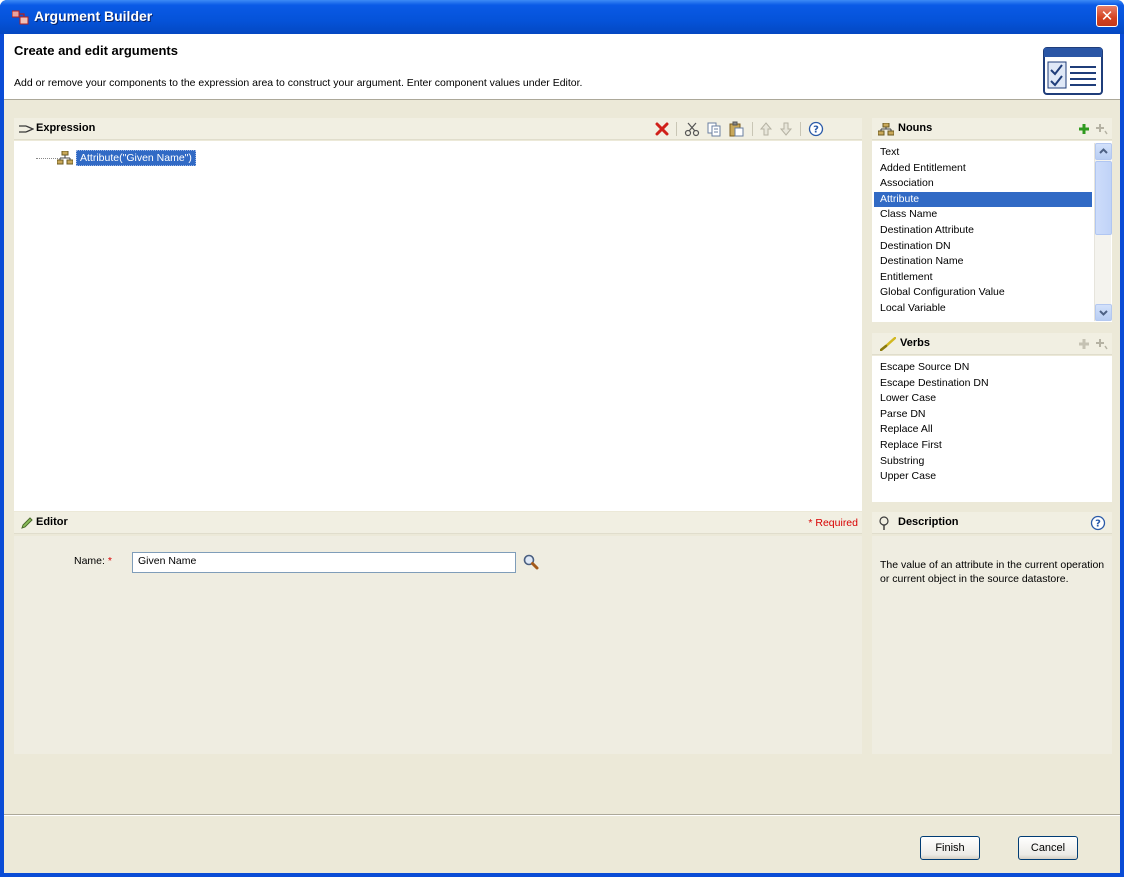 The width and height of the screenshot is (1124, 877). Describe the element at coordinates (833, 523) in the screenshot. I see `required-note: * Required` at that location.